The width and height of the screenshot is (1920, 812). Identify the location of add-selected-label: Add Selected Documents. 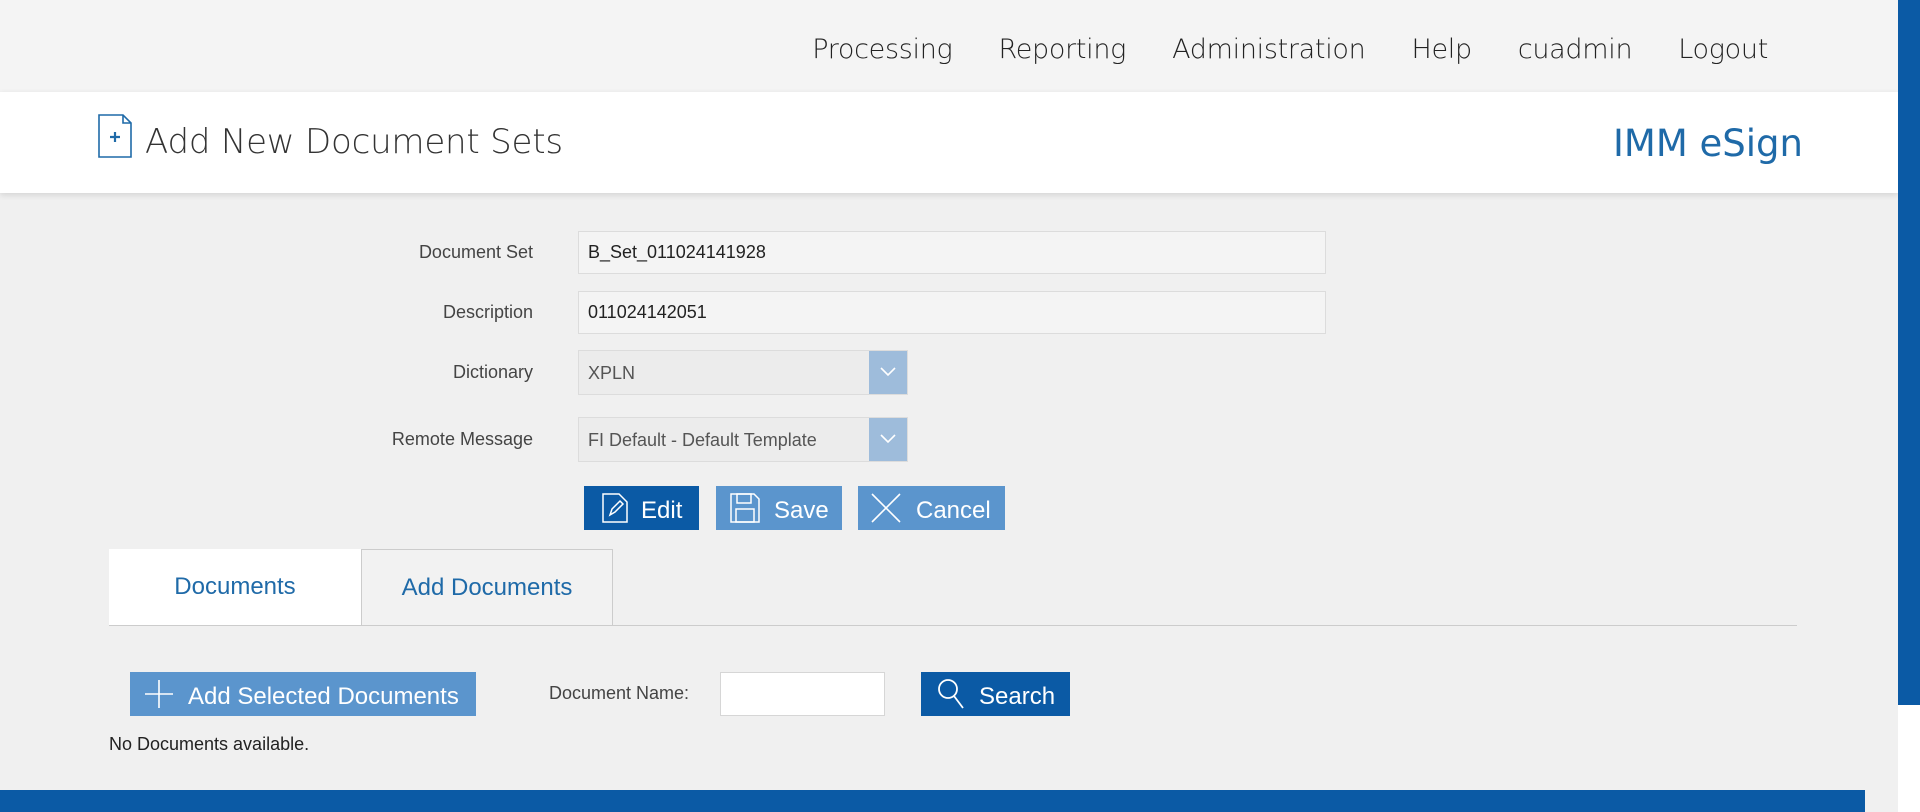
(323, 696).